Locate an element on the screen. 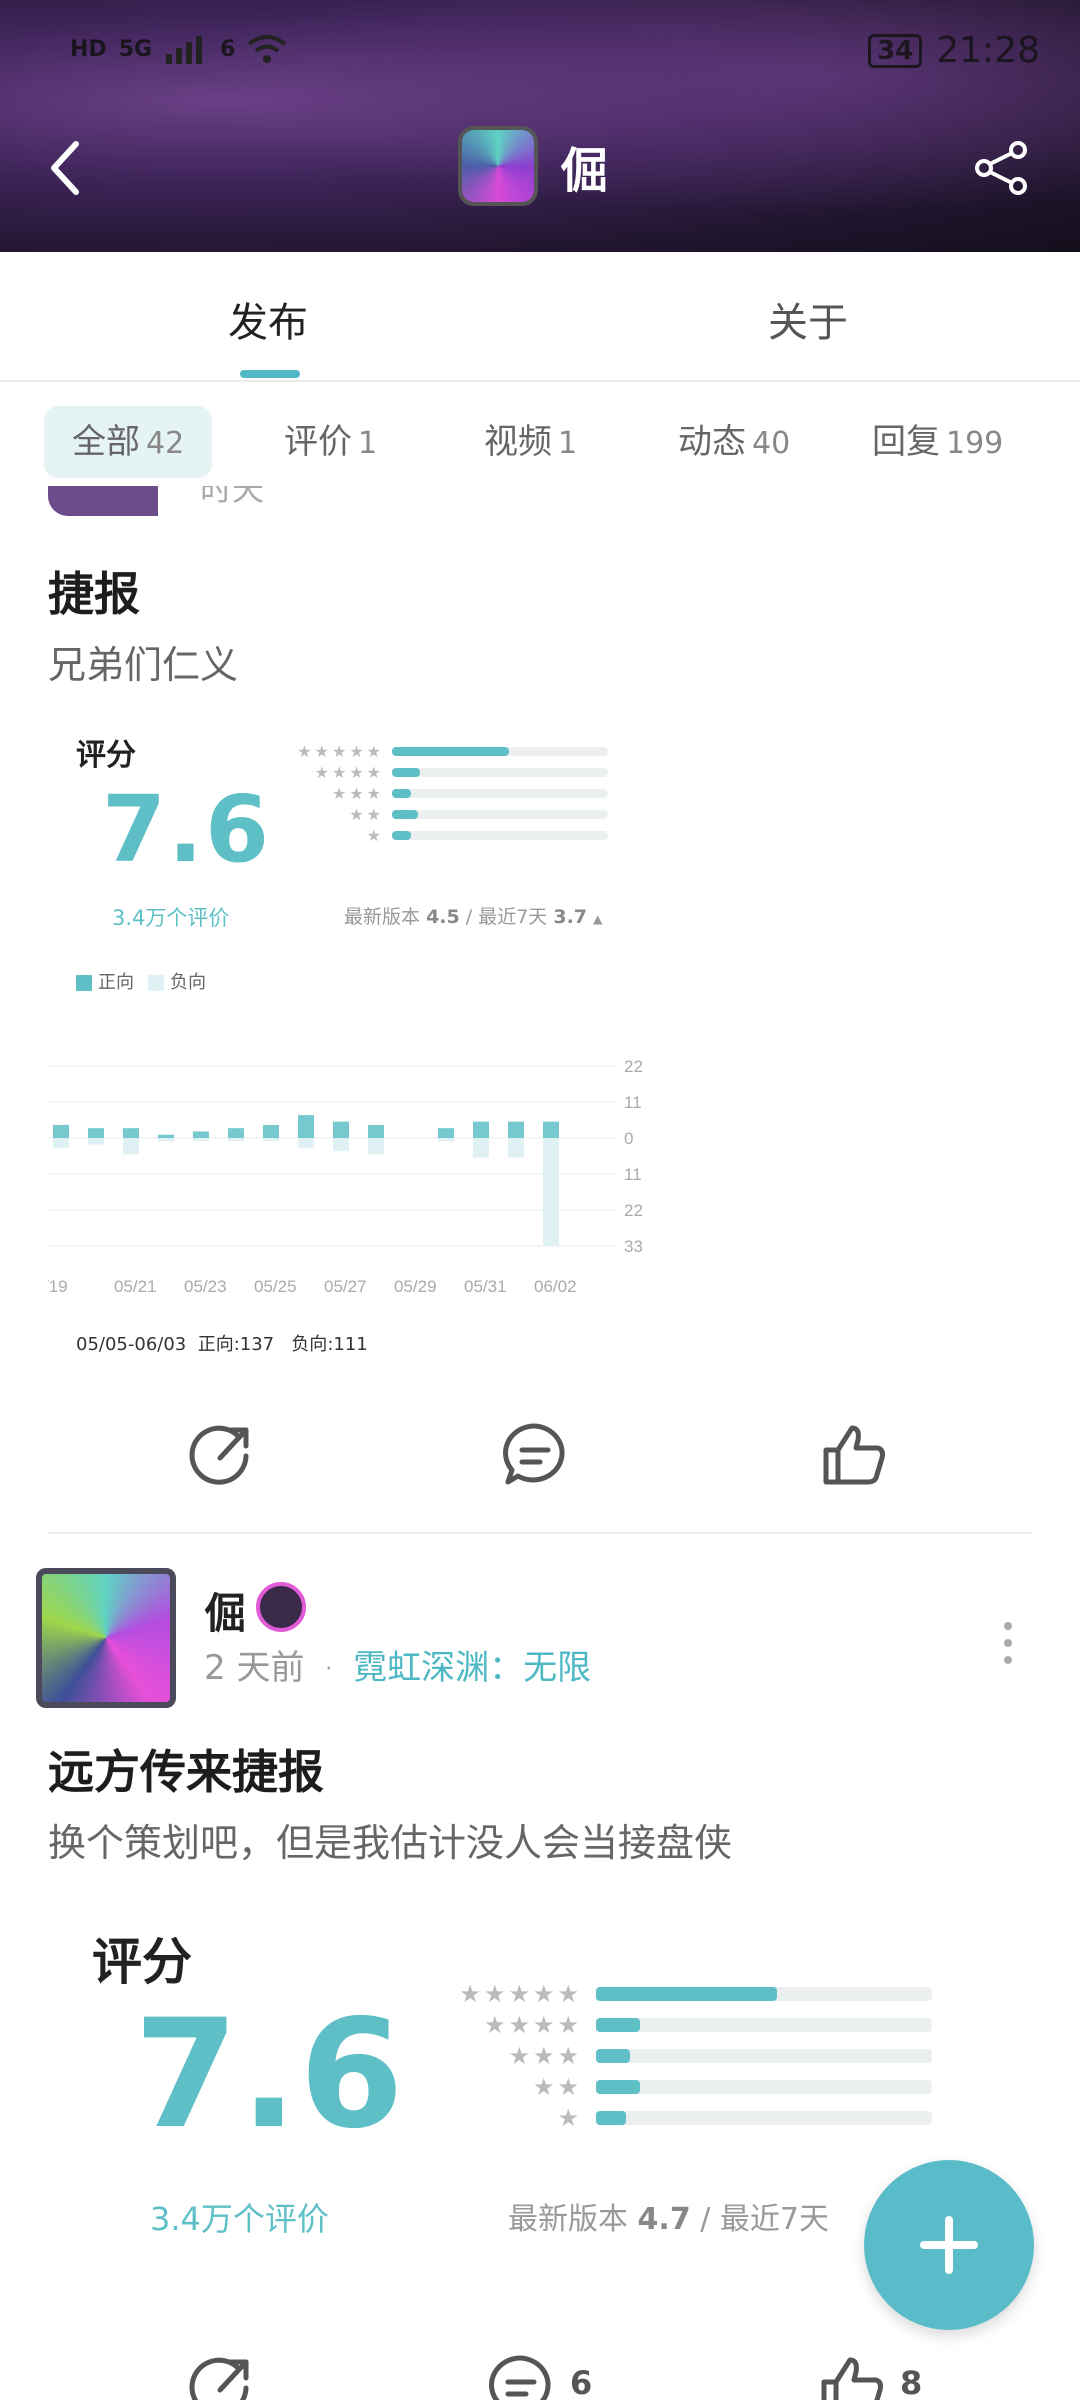 The image size is (1080, 2400). status-indicators: HD 5G 6 is located at coordinates (178, 49).